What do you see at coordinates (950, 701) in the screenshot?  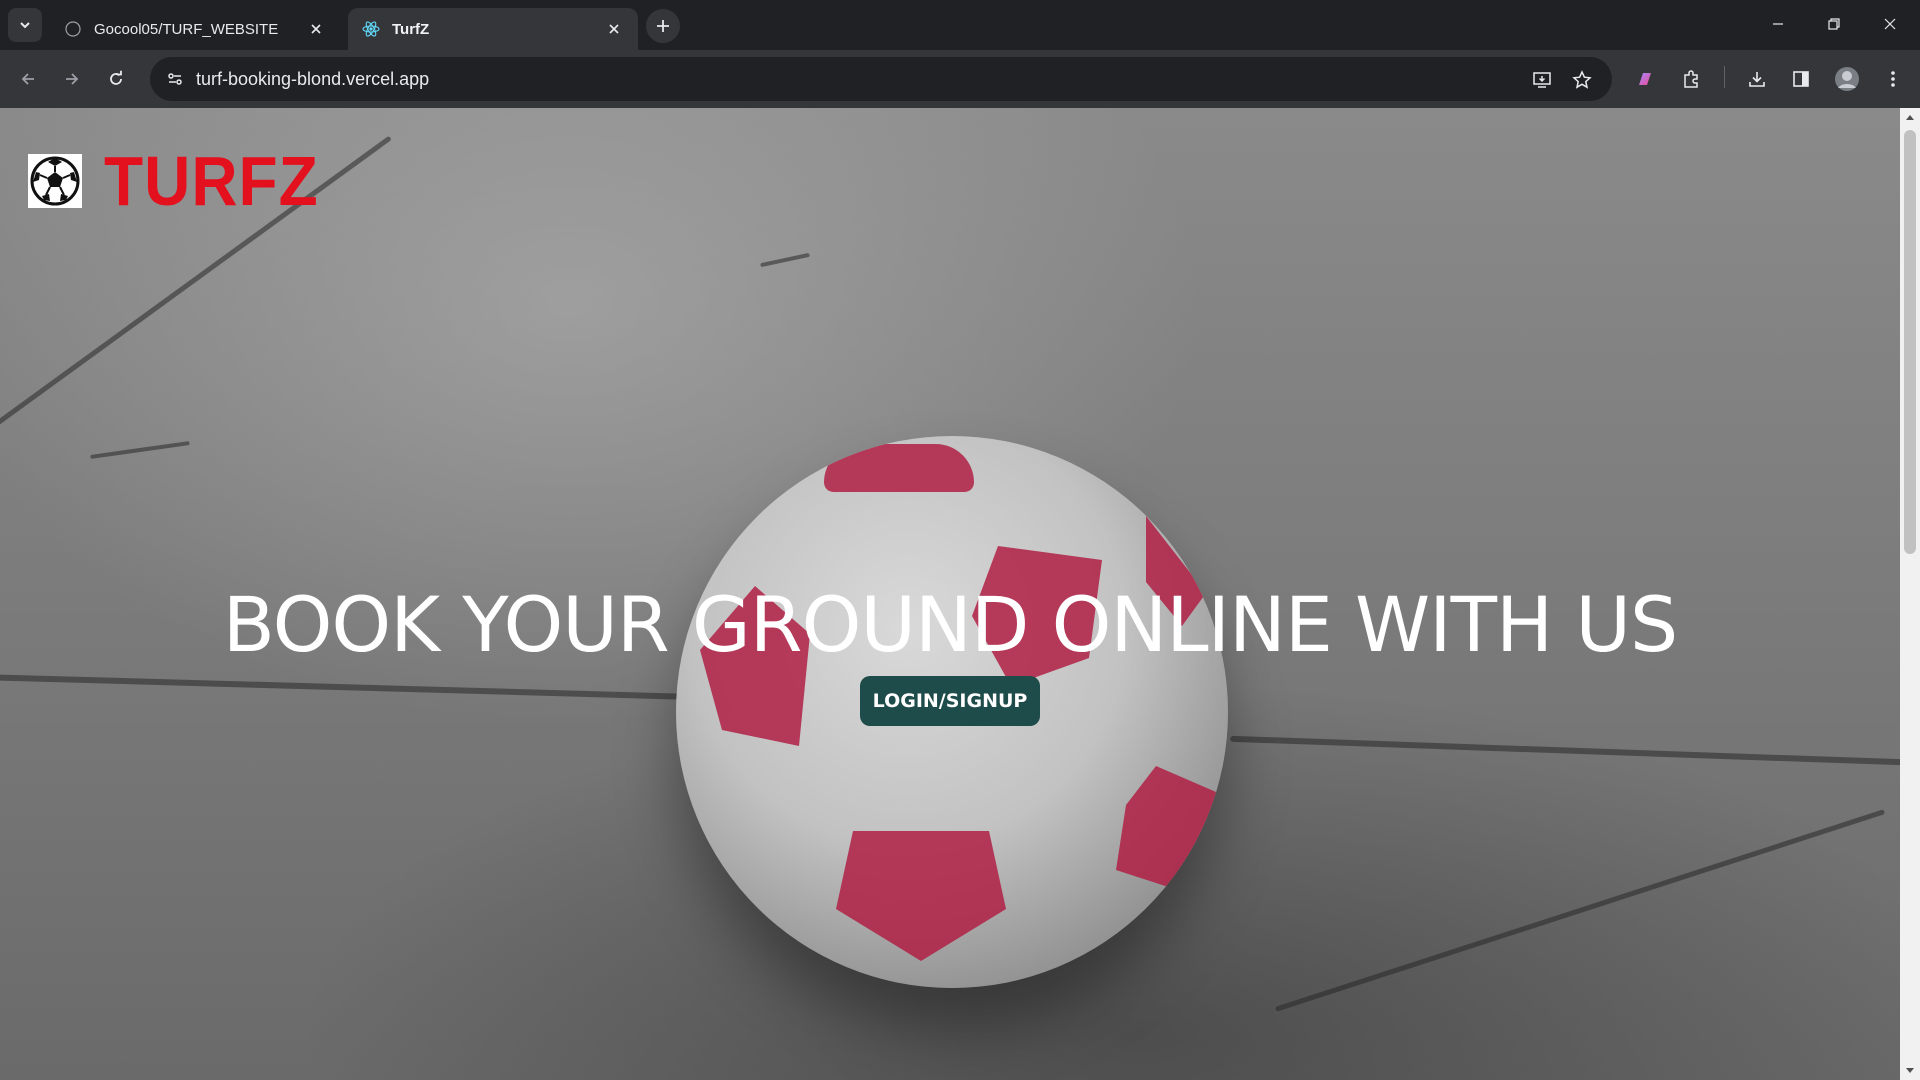 I see `login-signup-button: LOGIN/SIGNUP` at bounding box center [950, 701].